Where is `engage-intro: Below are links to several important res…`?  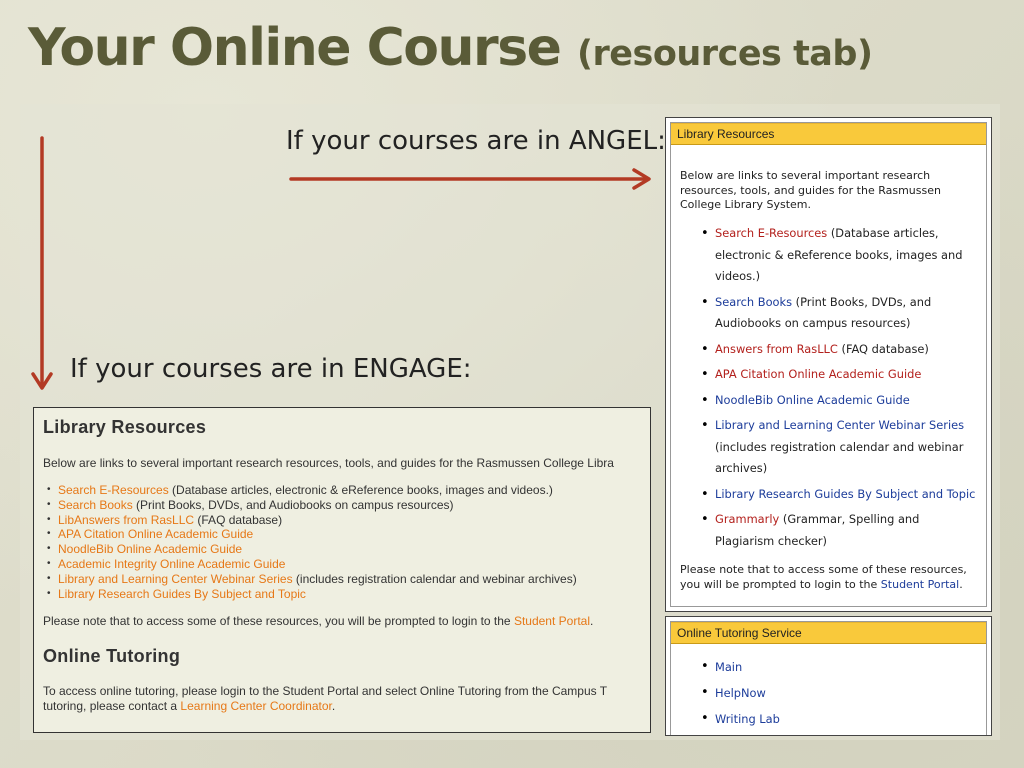 engage-intro: Below are links to several important res… is located at coordinates (328, 463).